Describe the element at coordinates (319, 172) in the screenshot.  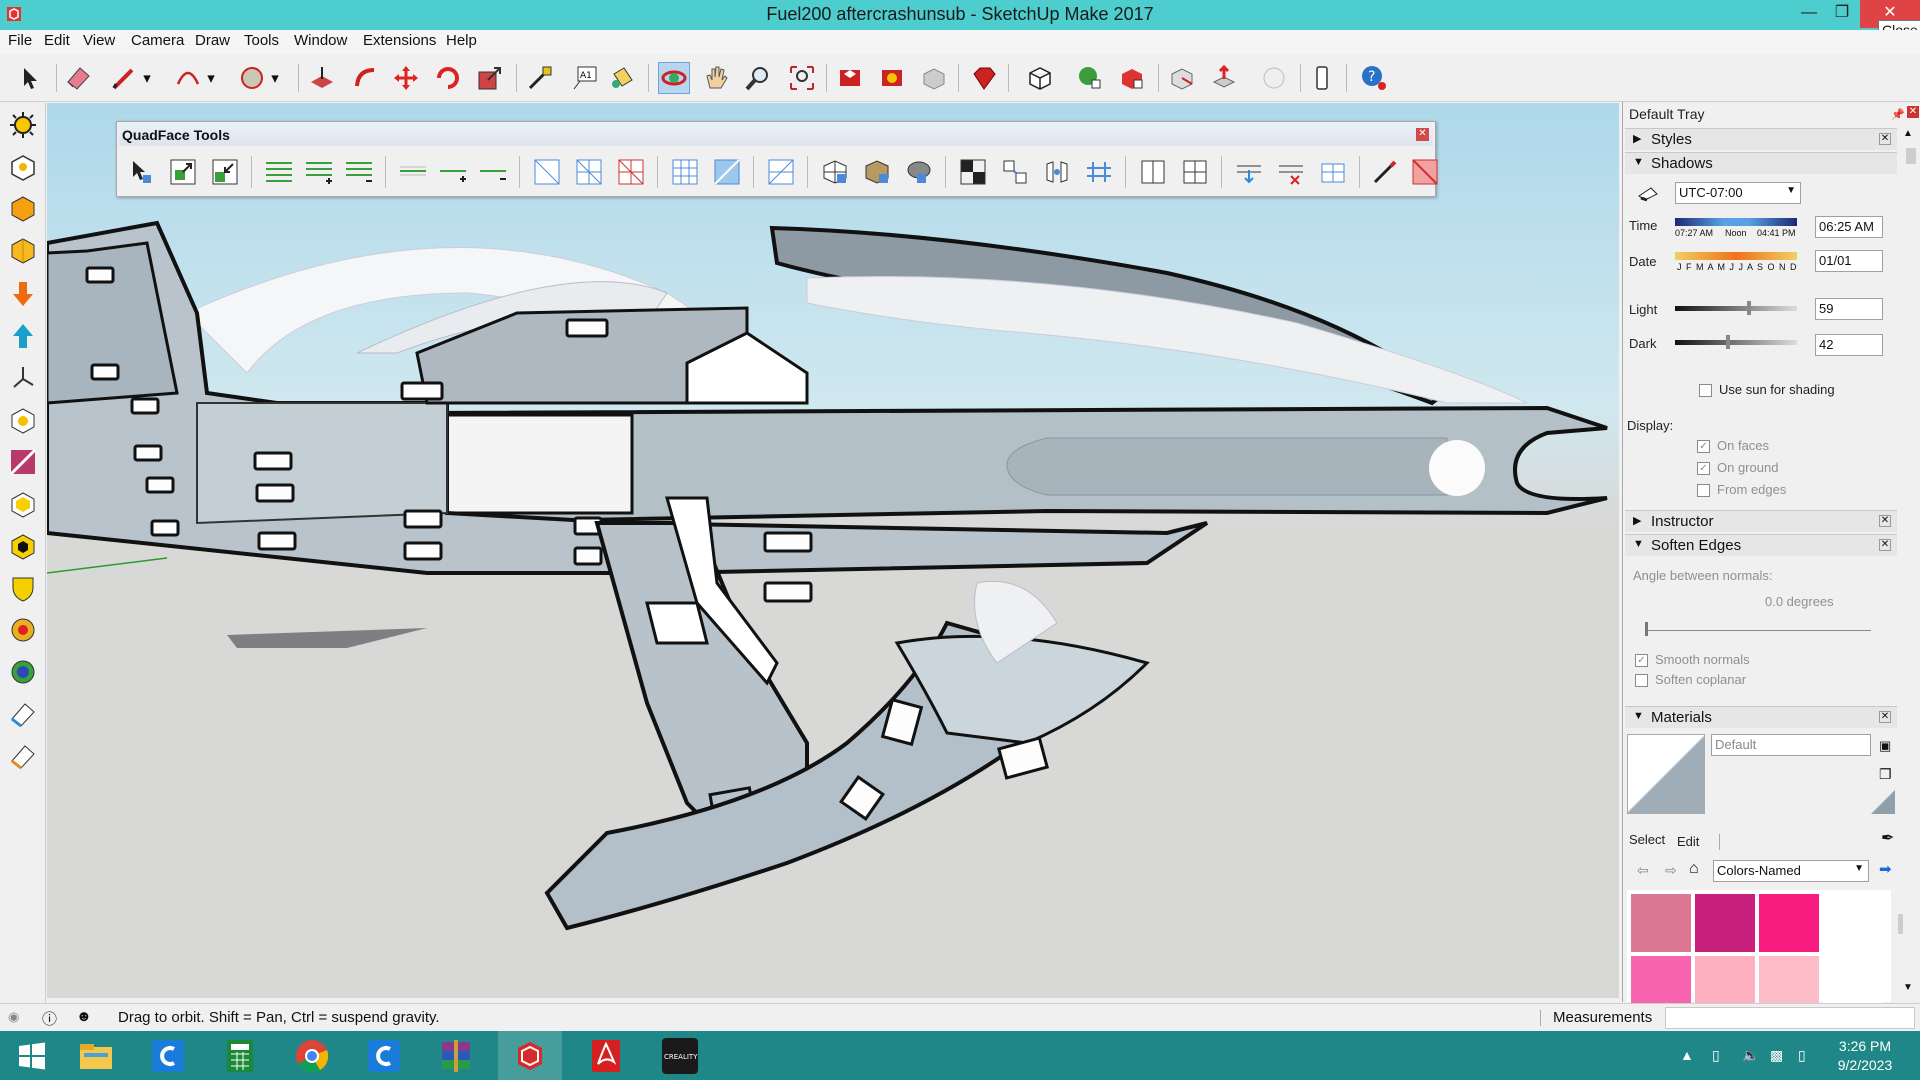
I see `qf-grow-ring-icon` at that location.